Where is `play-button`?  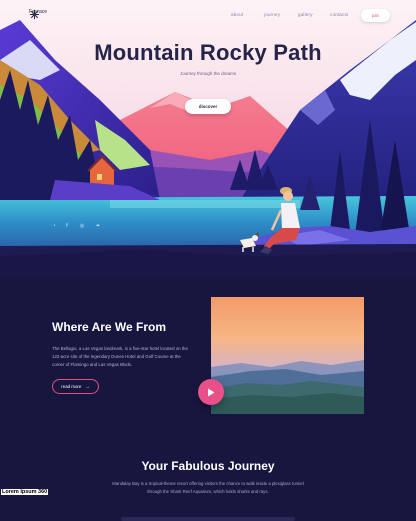
play-button is located at coordinates (211, 392).